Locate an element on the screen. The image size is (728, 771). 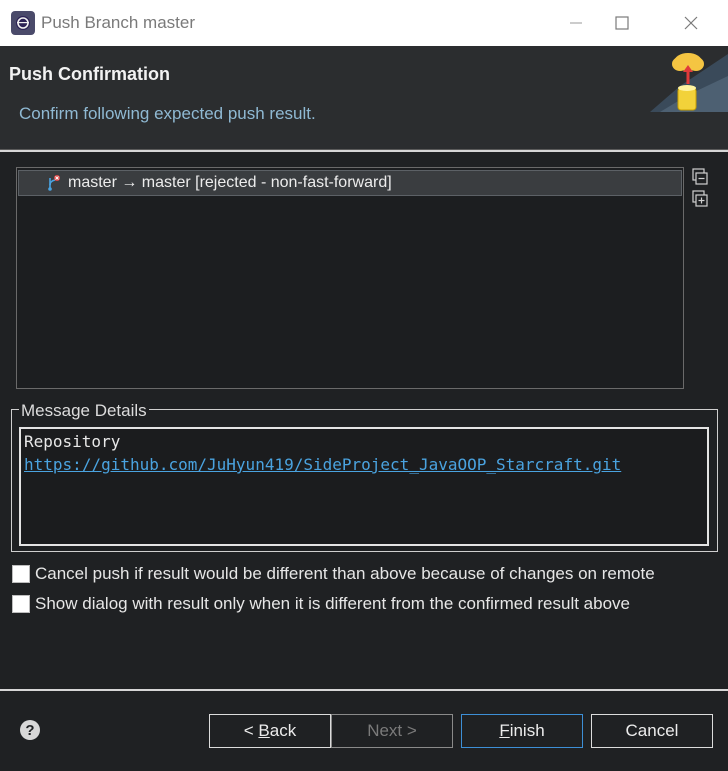
cancel-button: Cancel is located at coordinates (652, 731).